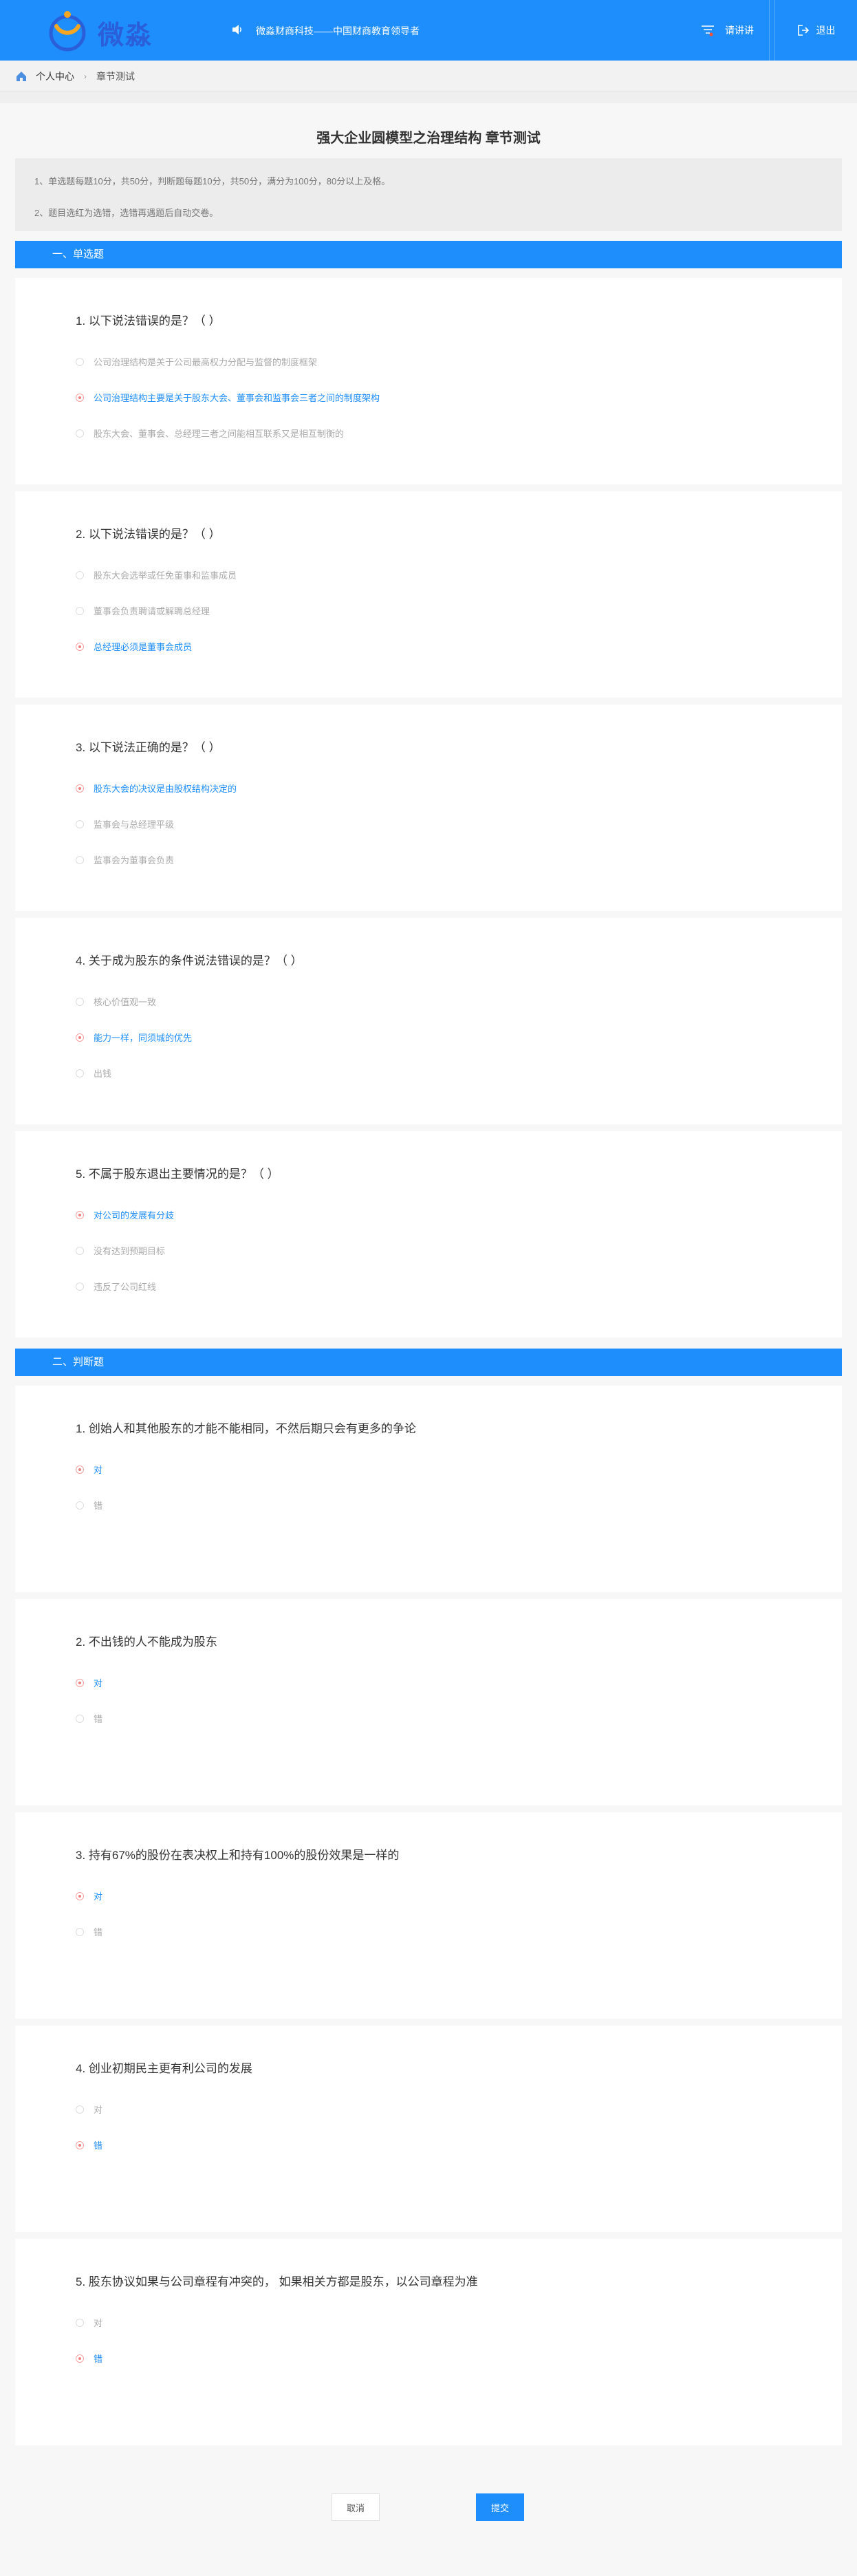  Describe the element at coordinates (826, 31) in the screenshot. I see `logout-label: 退出` at that location.